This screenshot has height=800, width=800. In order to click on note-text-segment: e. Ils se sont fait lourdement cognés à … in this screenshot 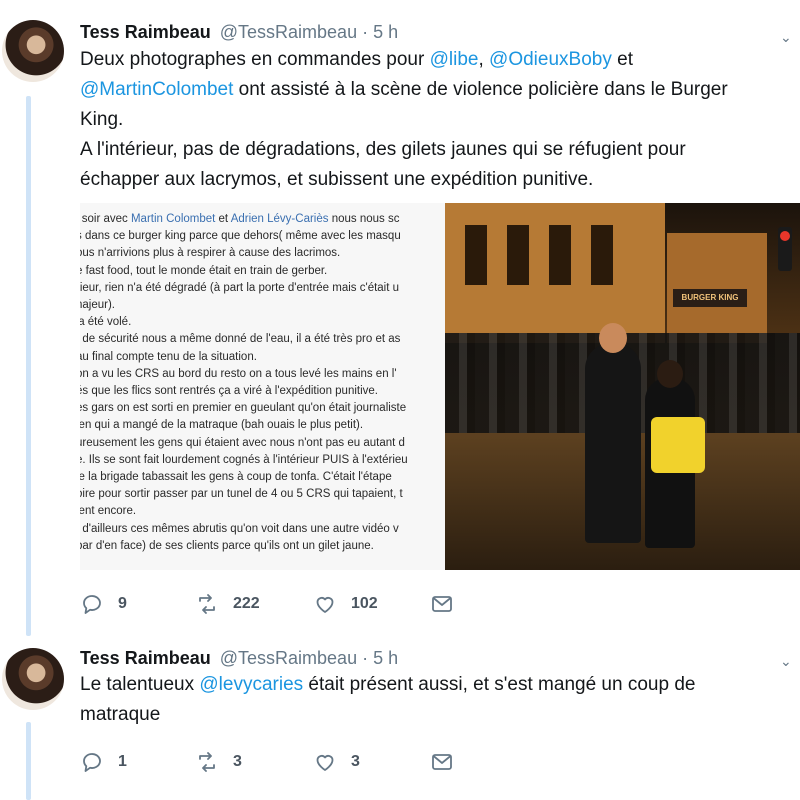, I will do `click(244, 459)`.